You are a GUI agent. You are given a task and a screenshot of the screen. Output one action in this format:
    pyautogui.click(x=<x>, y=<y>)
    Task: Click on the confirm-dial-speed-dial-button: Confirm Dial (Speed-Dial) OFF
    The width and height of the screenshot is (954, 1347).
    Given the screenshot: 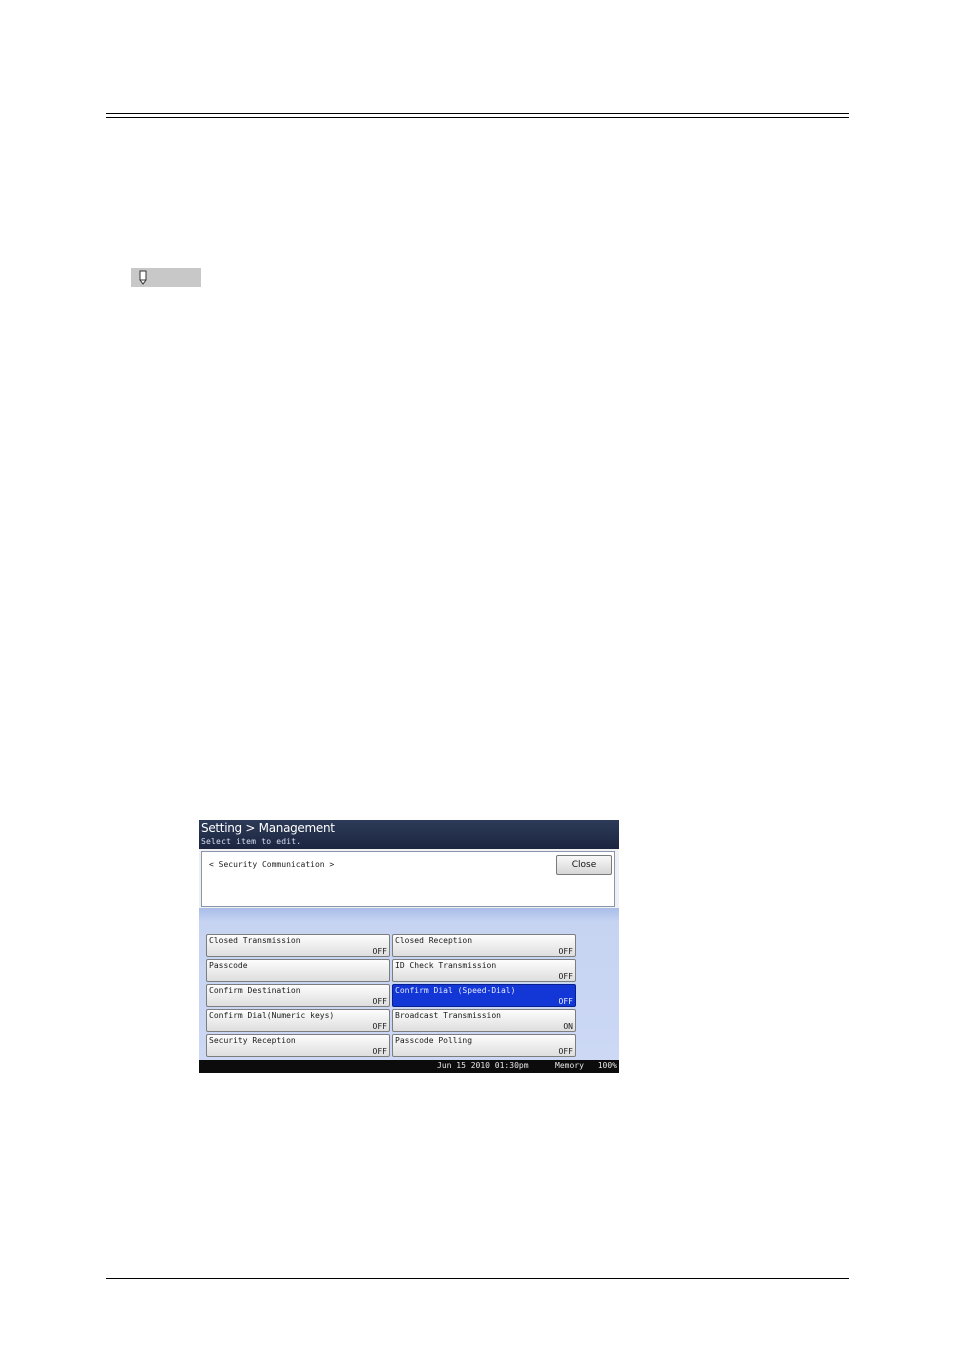 What is the action you would take?
    pyautogui.click(x=484, y=995)
    